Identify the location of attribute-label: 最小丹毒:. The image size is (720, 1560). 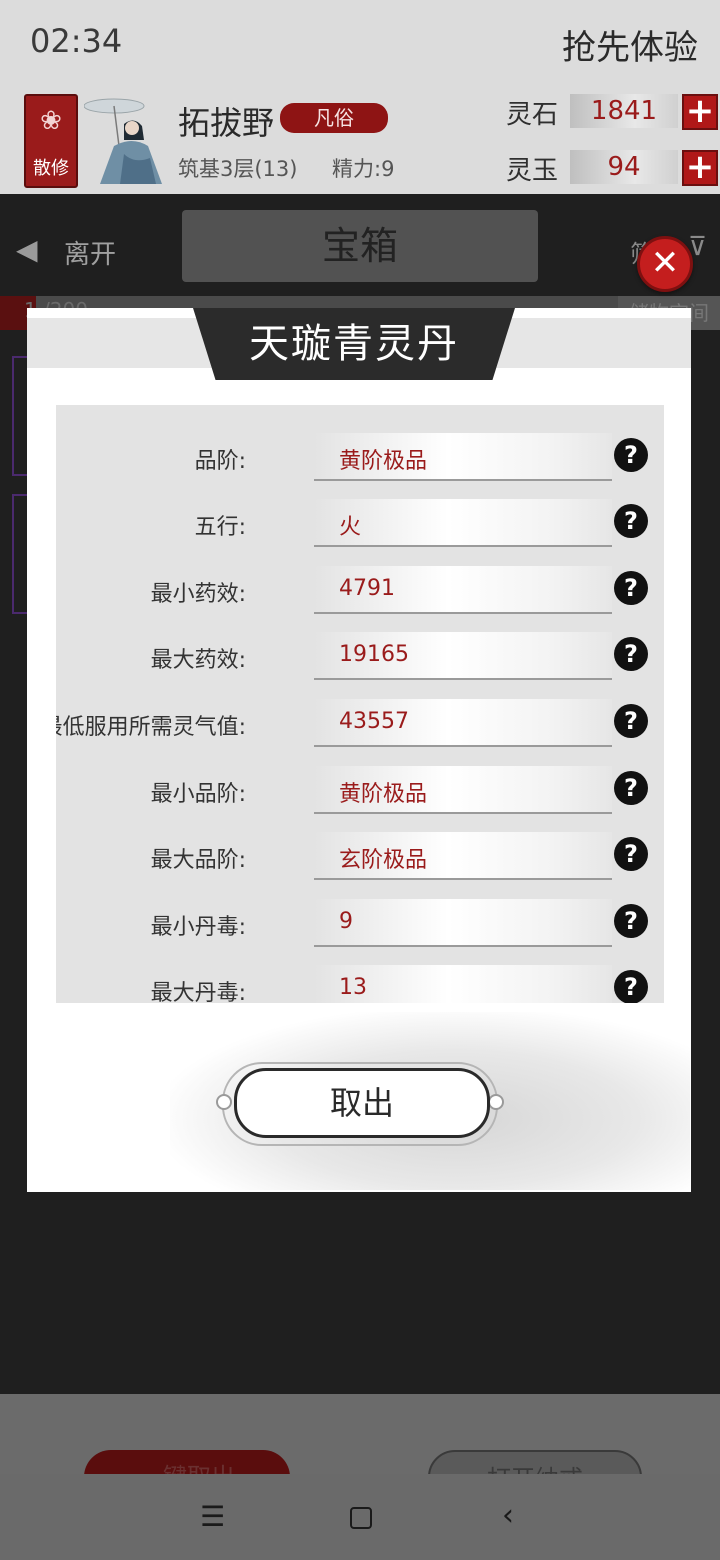
(198, 927).